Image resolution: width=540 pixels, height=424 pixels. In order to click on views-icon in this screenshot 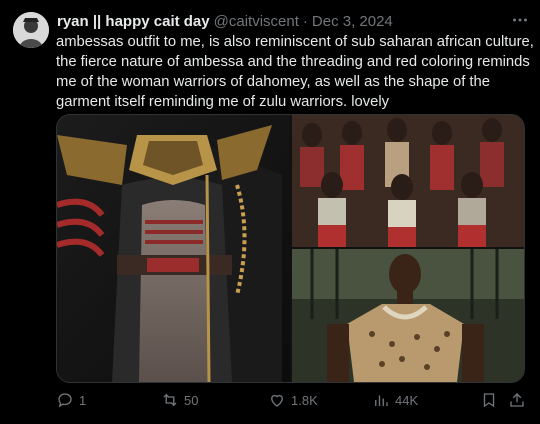, I will do `click(381, 400)`.